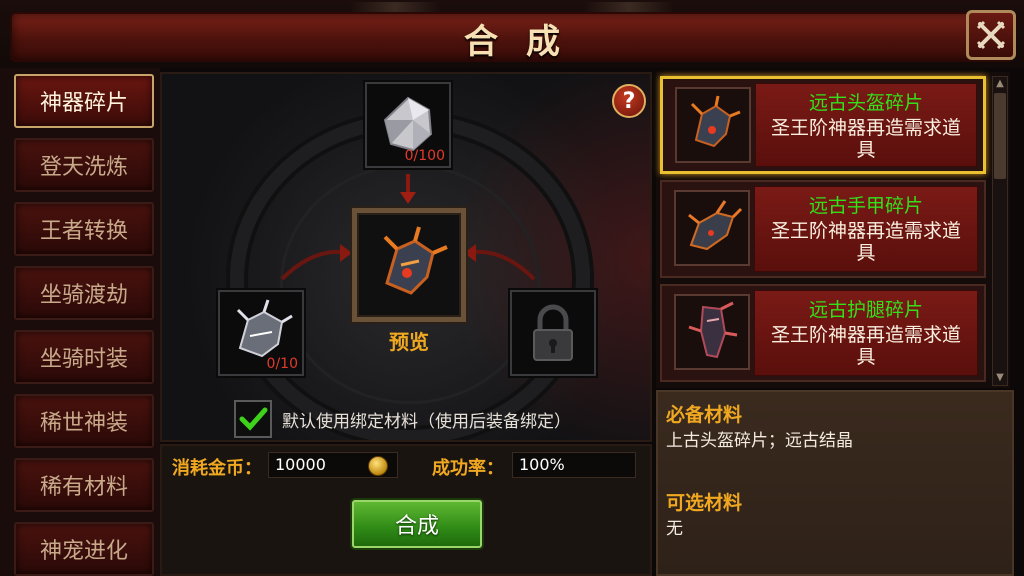 The height and width of the screenshot is (576, 1024). I want to click on page-title: 合成, so click(526, 42).